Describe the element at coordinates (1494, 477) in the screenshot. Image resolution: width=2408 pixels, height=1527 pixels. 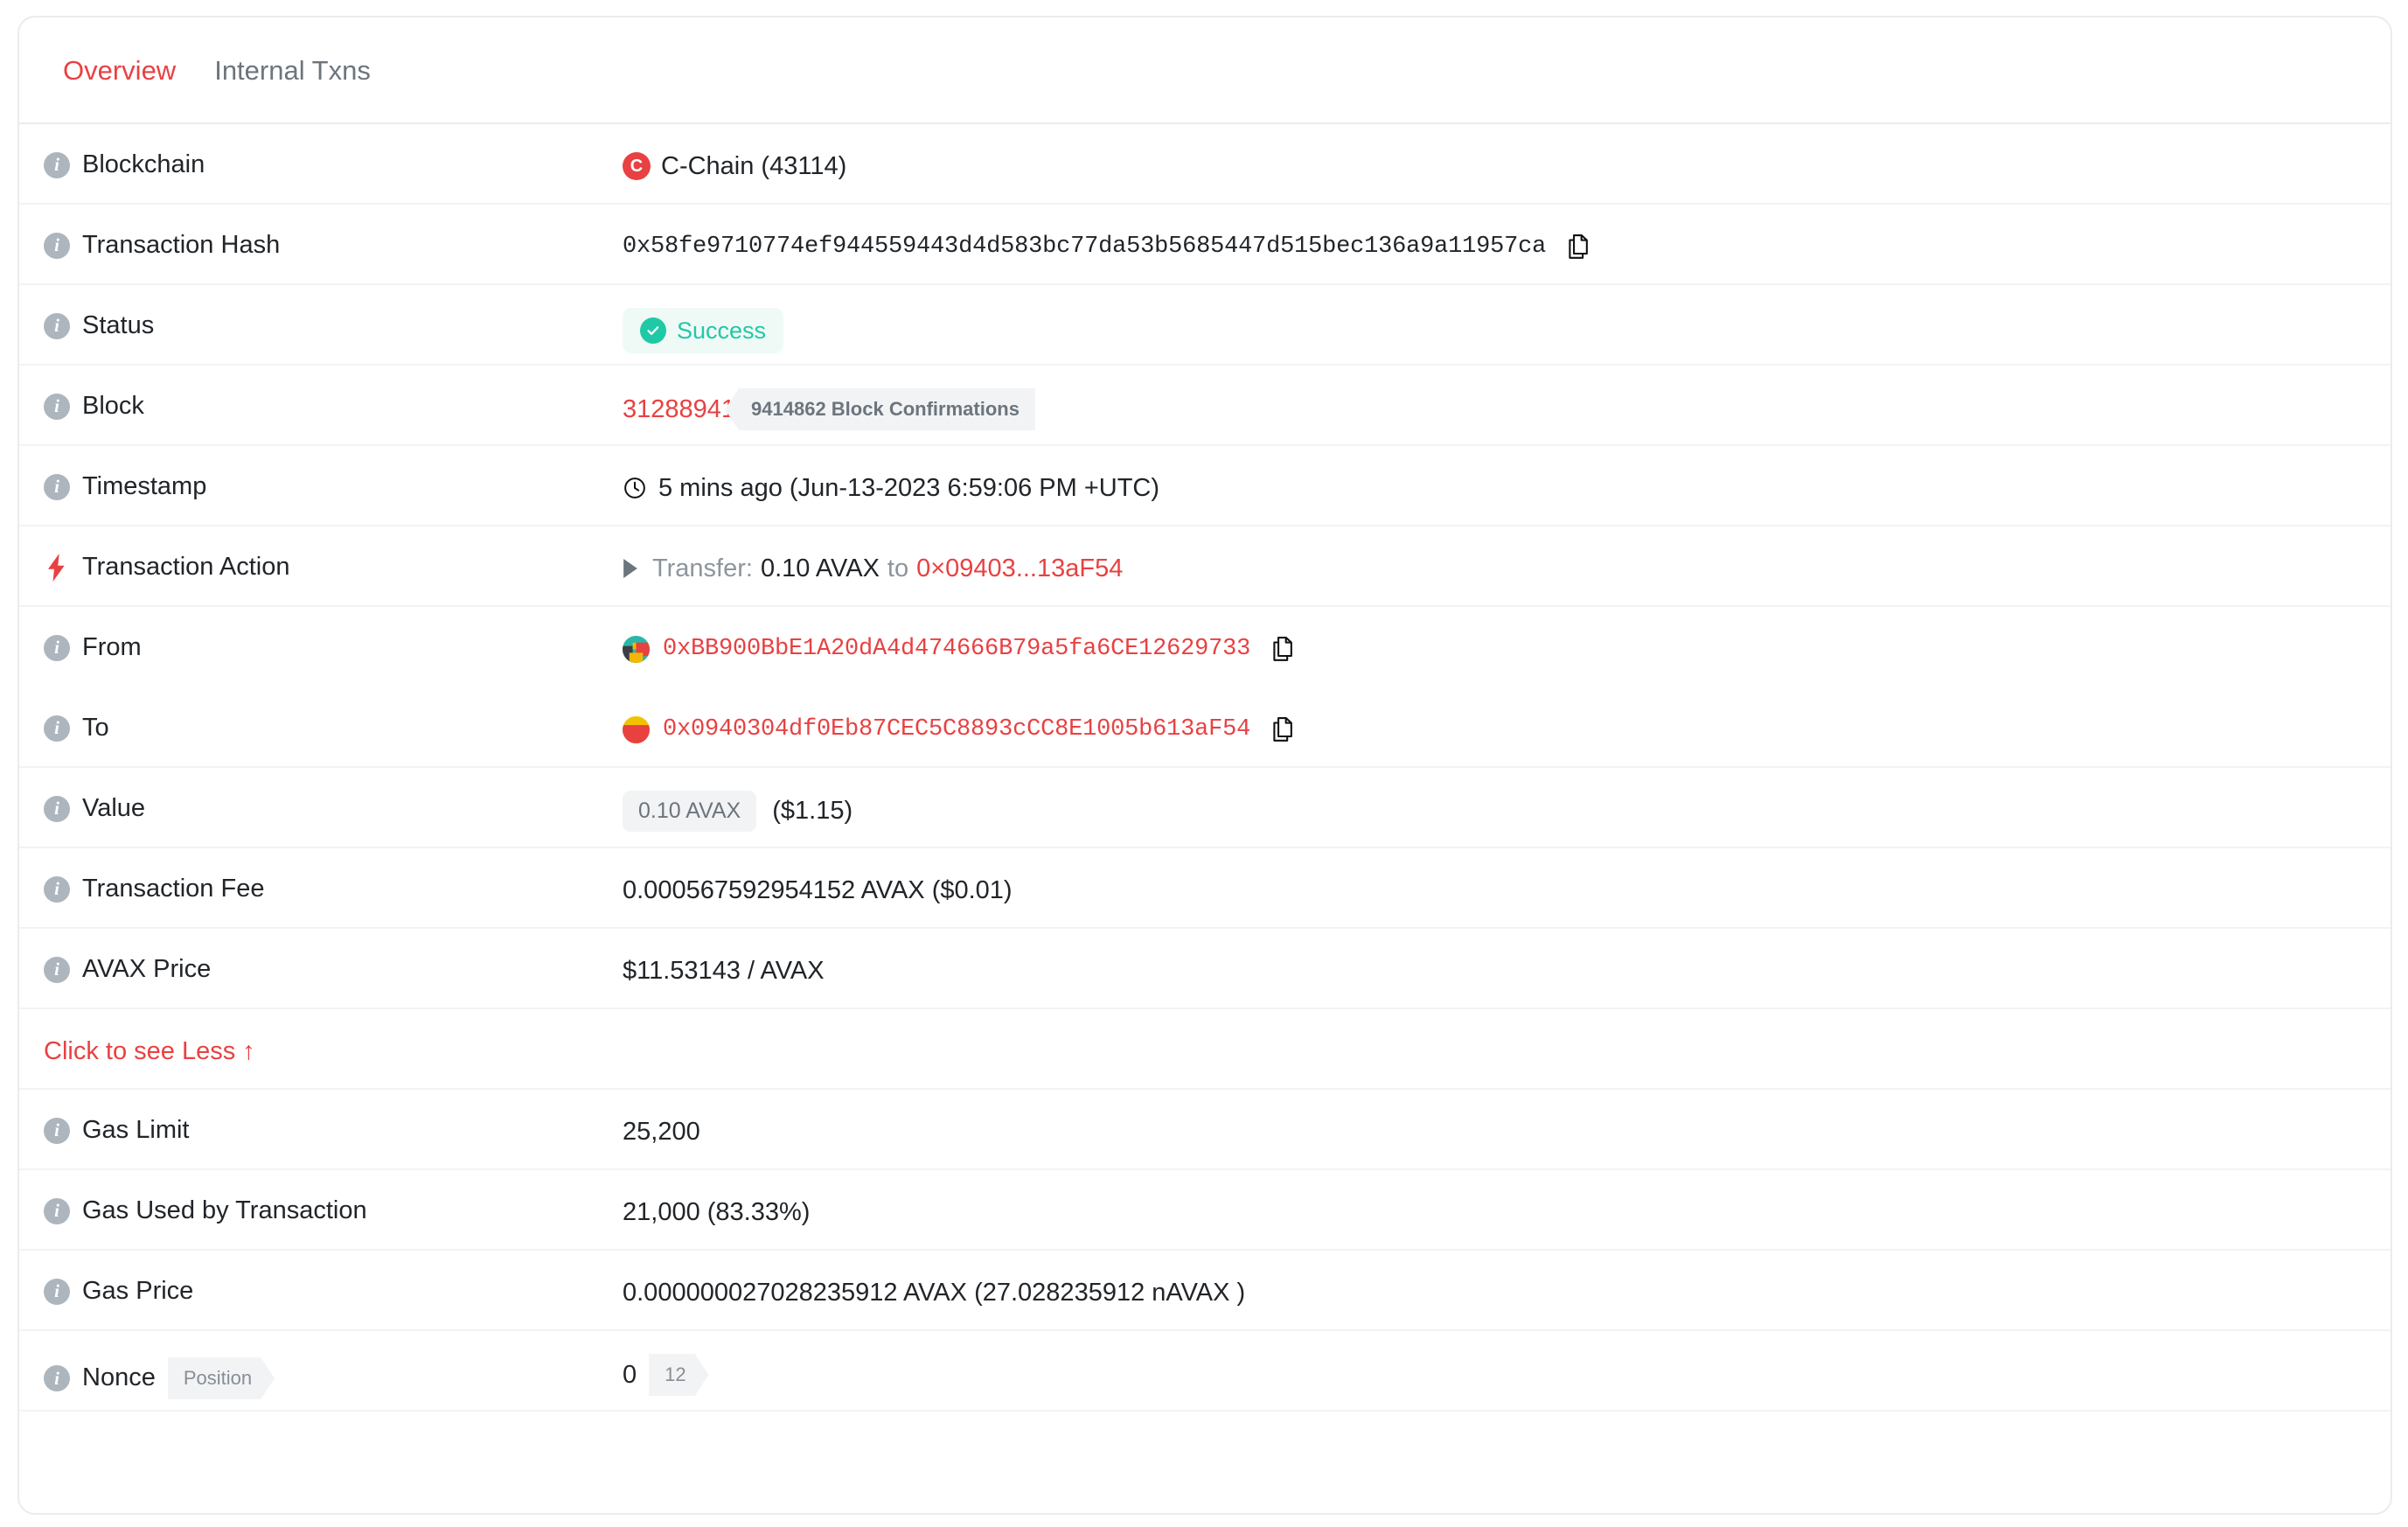
I see `row-timestamp-value-cell: 5 mins ago (Jun-13-2023 6:59:06 PM +UTC)` at that location.